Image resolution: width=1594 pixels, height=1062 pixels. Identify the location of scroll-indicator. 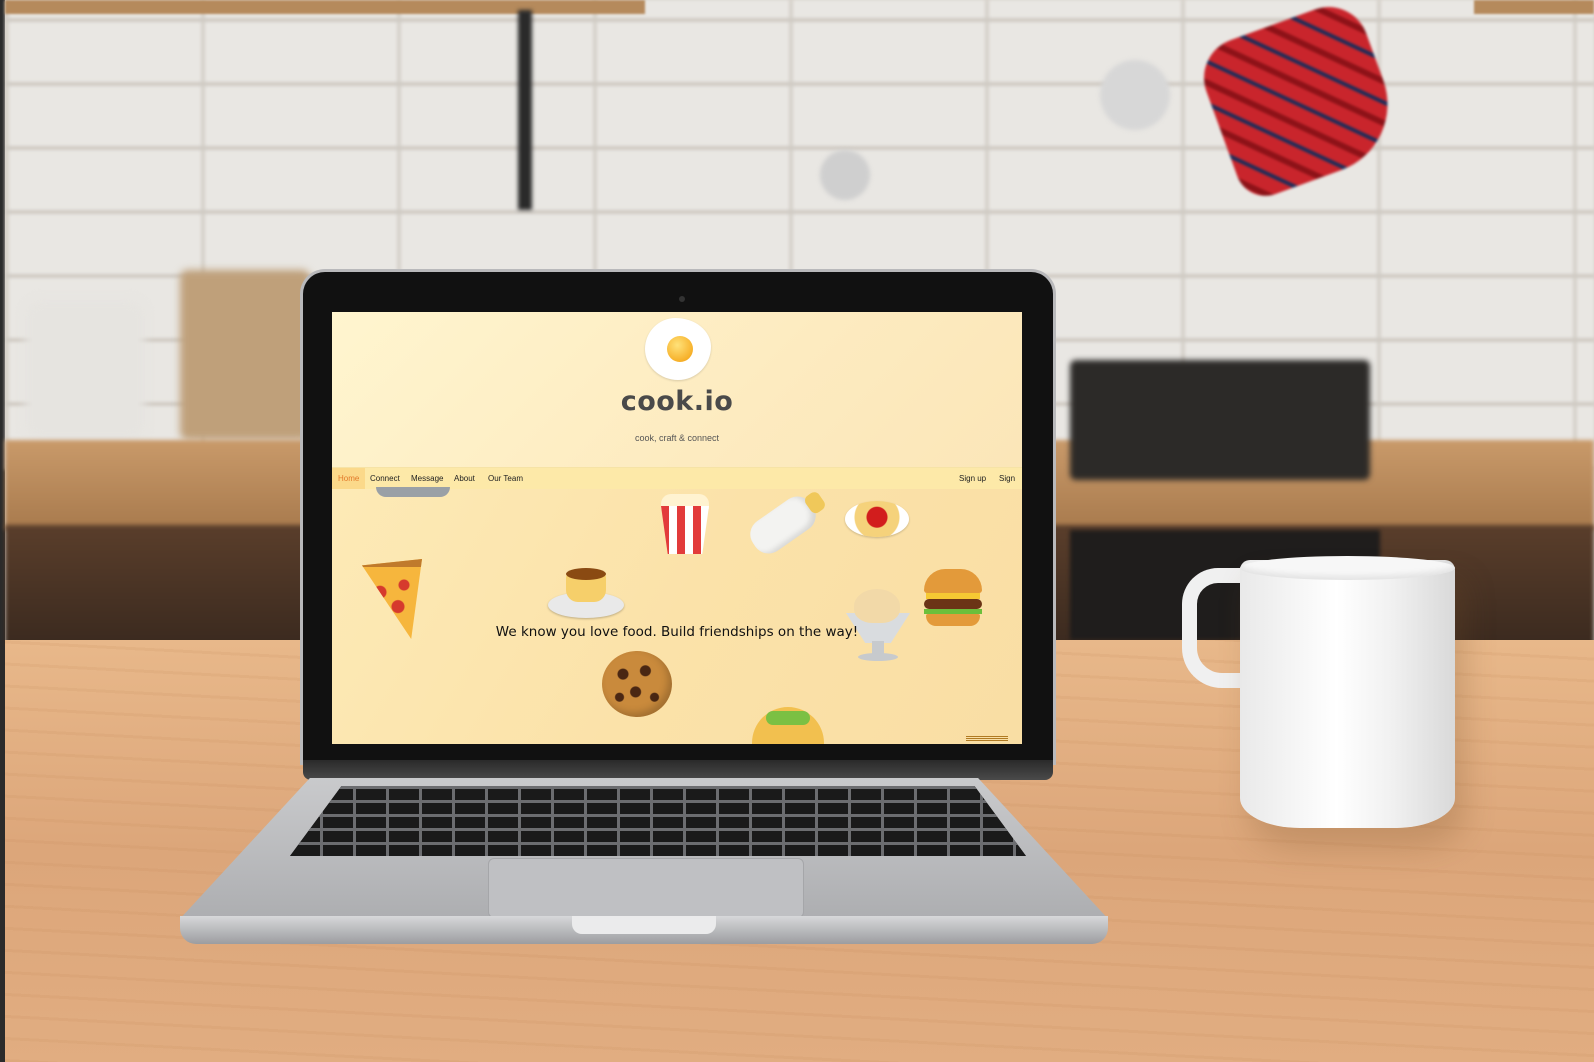
(987, 738).